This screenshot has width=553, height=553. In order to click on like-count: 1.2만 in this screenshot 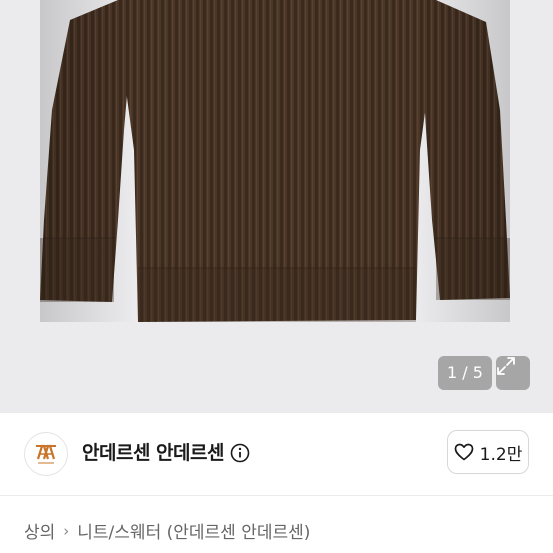, I will do `click(501, 454)`.